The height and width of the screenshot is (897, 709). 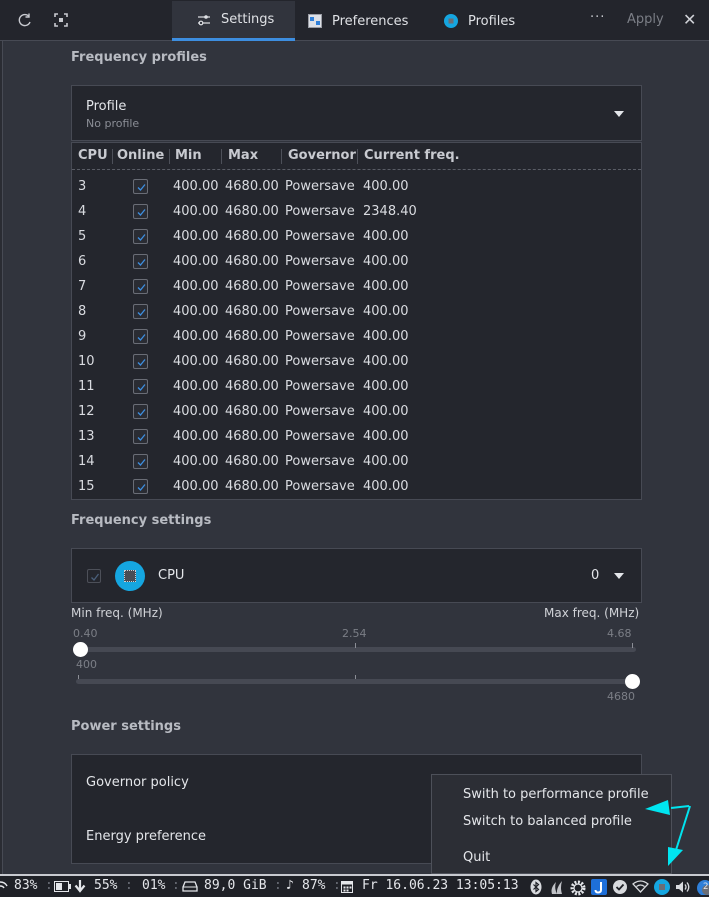 What do you see at coordinates (620, 887) in the screenshot?
I see `check-circle-icon` at bounding box center [620, 887].